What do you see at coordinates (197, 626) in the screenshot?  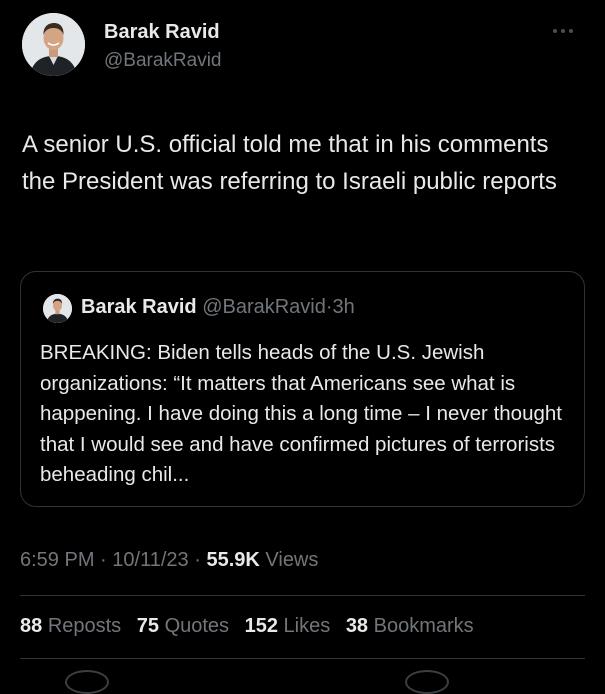 I see `quotes-label: Quotes` at bounding box center [197, 626].